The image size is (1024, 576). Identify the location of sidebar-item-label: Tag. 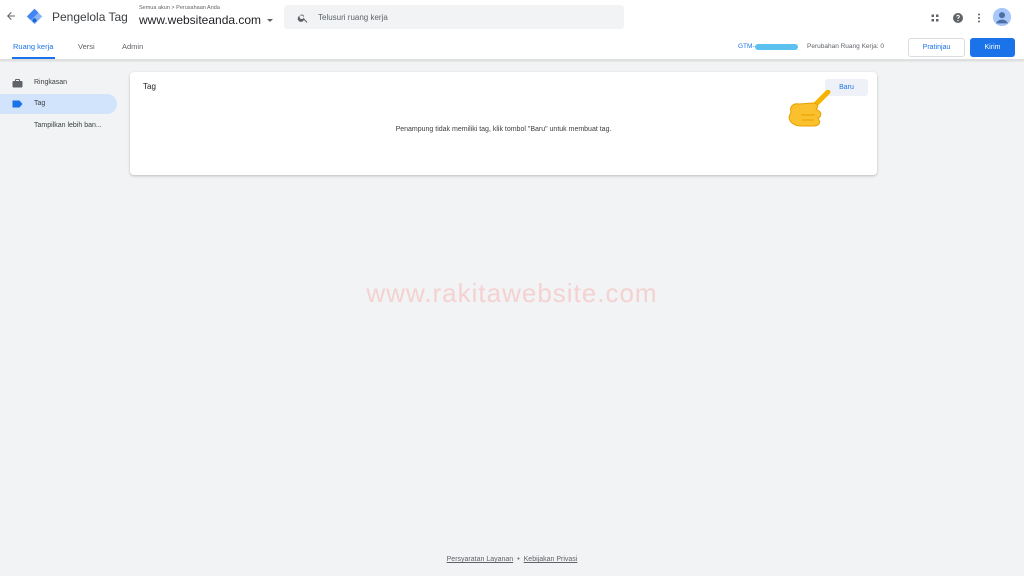
(40, 103).